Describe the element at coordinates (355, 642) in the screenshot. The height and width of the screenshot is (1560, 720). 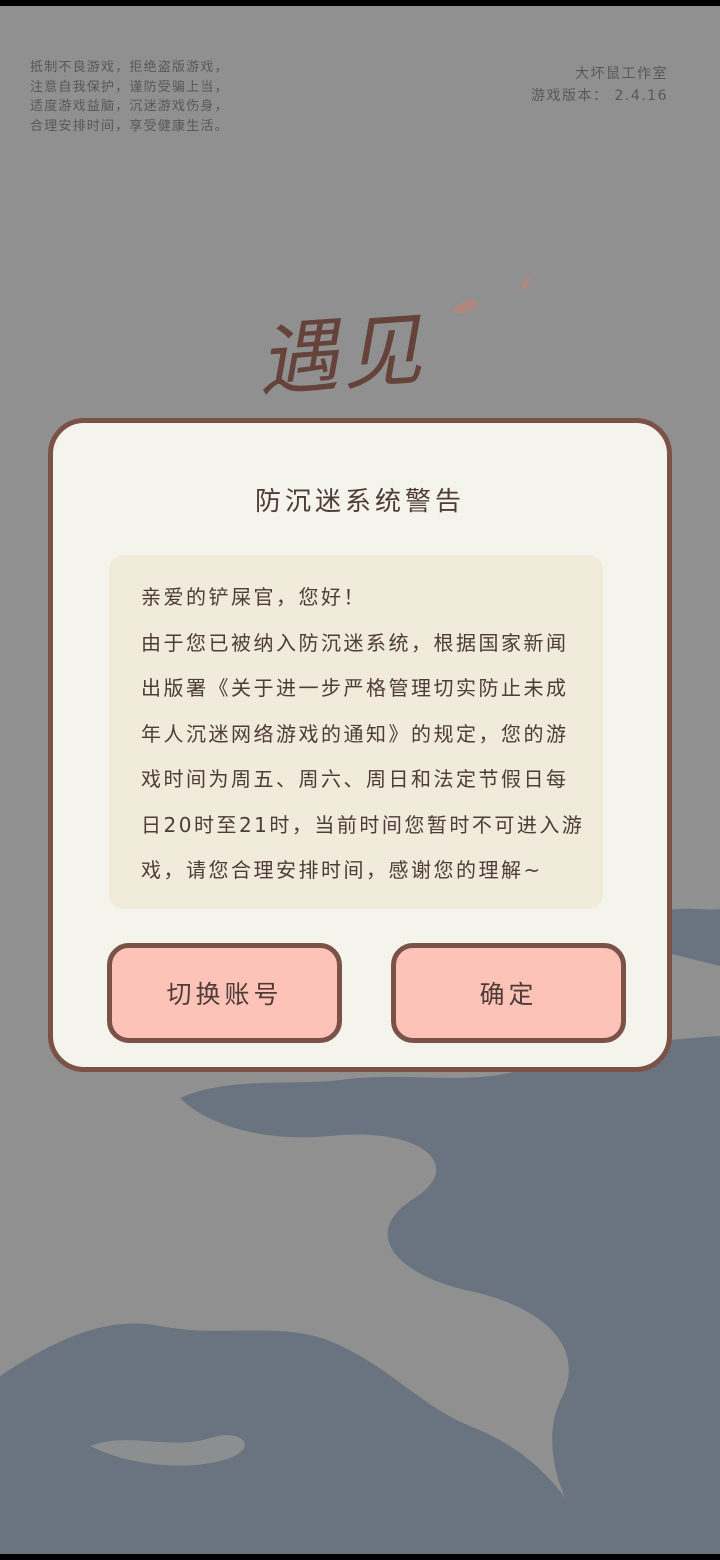
I see `message-line: 由于您已被纳入防沉迷系统，根据国家新闻` at that location.